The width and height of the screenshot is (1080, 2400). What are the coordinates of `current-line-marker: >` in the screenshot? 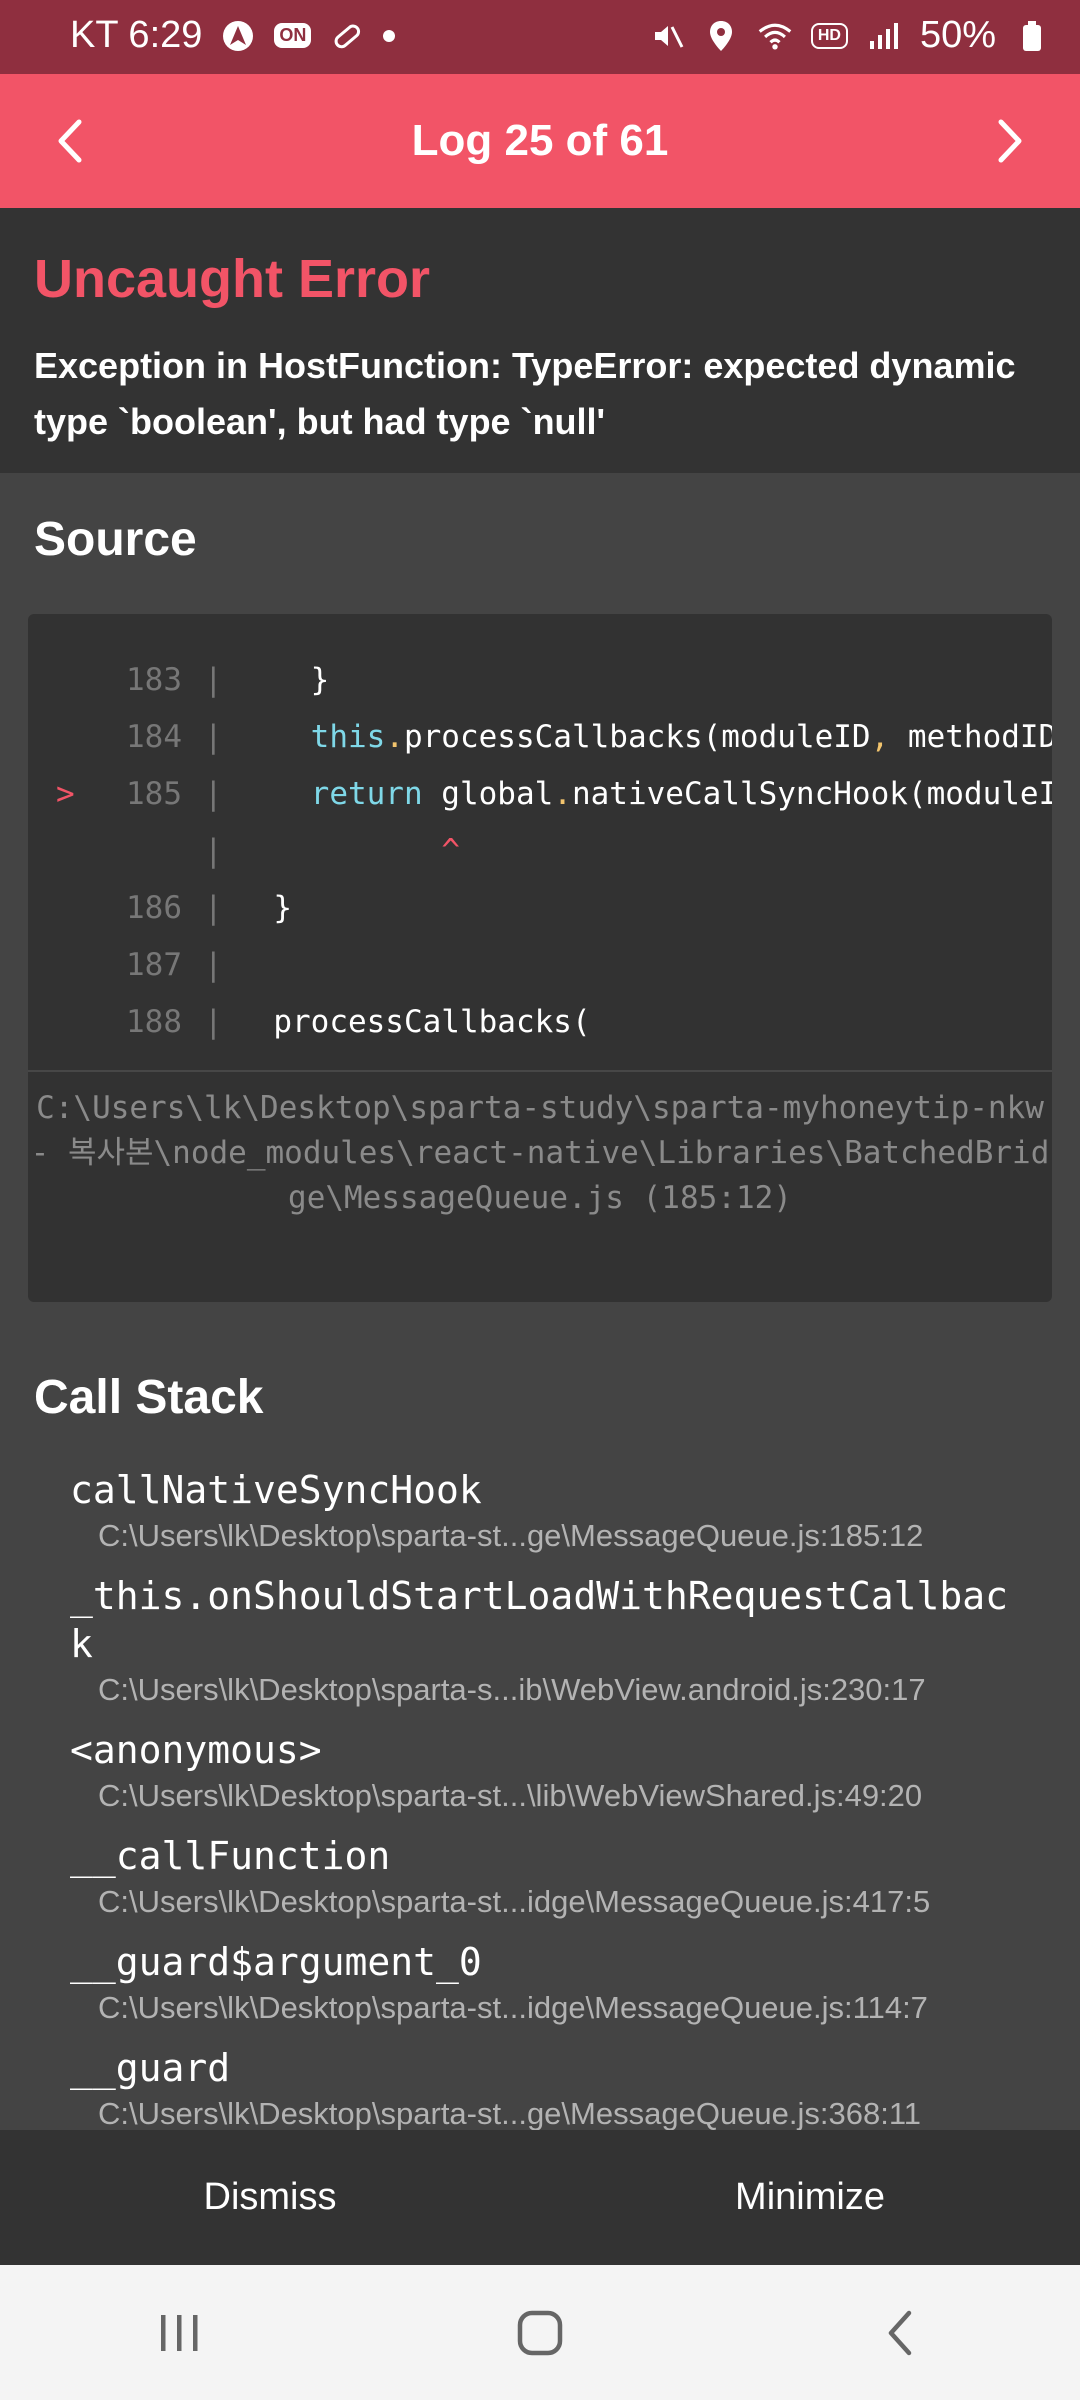 It's located at (65, 794).